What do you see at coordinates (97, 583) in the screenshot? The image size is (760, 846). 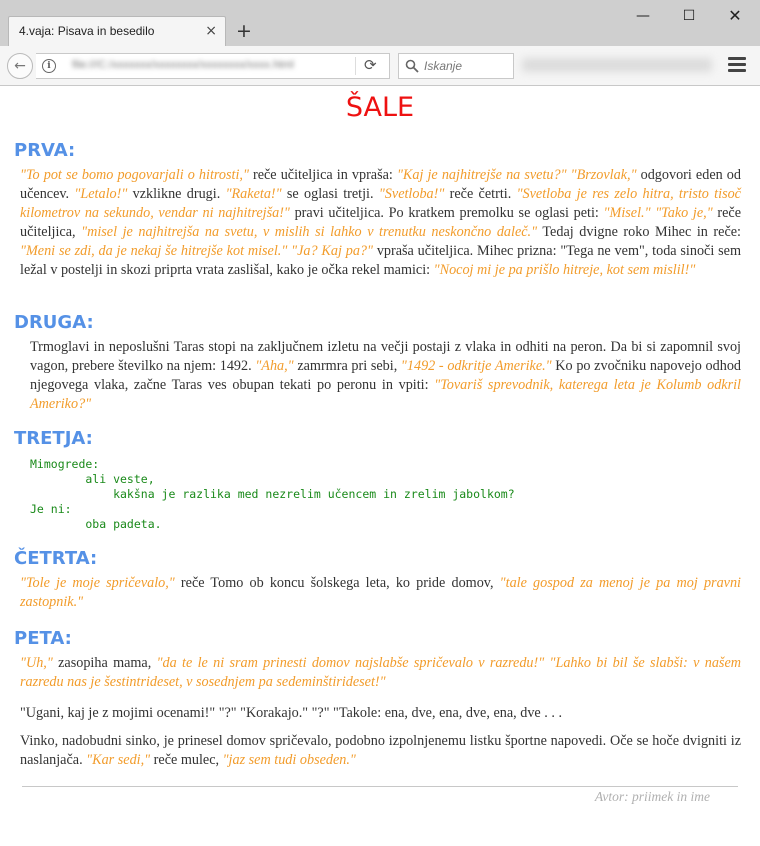 I see `quote-text: "Tole je moje spričevalo,"` at bounding box center [97, 583].